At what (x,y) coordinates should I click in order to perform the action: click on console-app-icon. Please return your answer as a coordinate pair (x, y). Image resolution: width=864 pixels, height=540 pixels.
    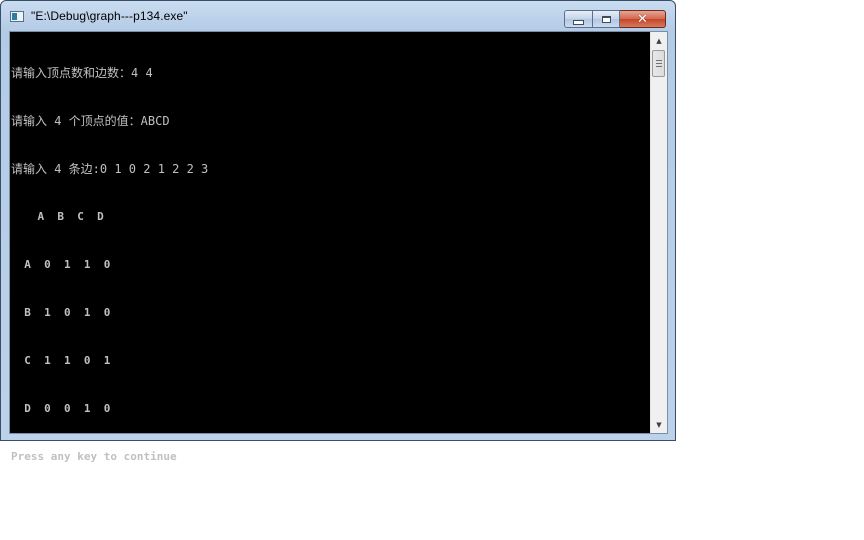
    Looking at the image, I should click on (17, 16).